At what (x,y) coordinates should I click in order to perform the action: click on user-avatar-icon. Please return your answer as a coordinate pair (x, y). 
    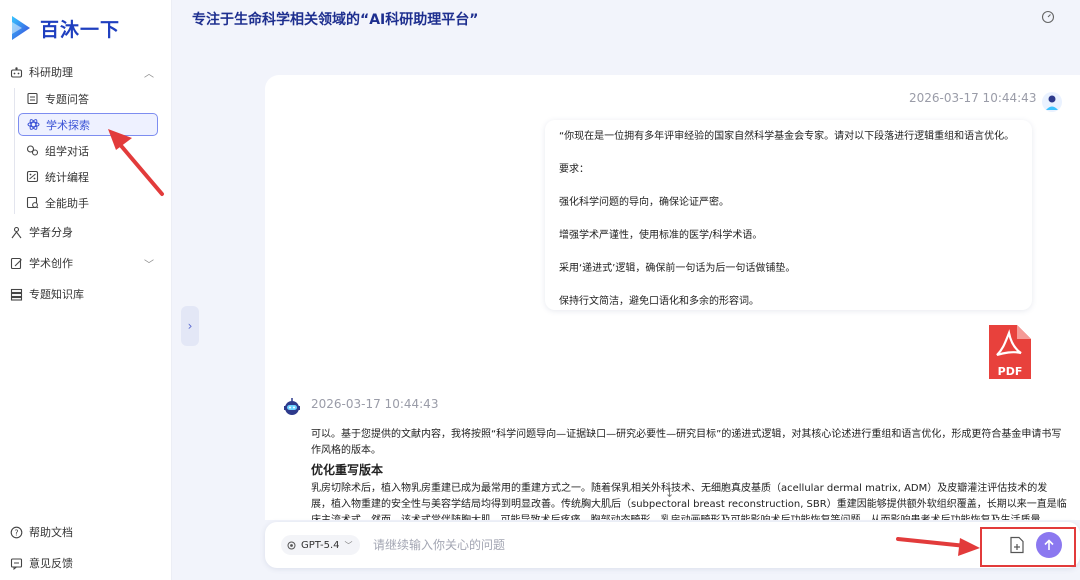
    Looking at the image, I should click on (1052, 102).